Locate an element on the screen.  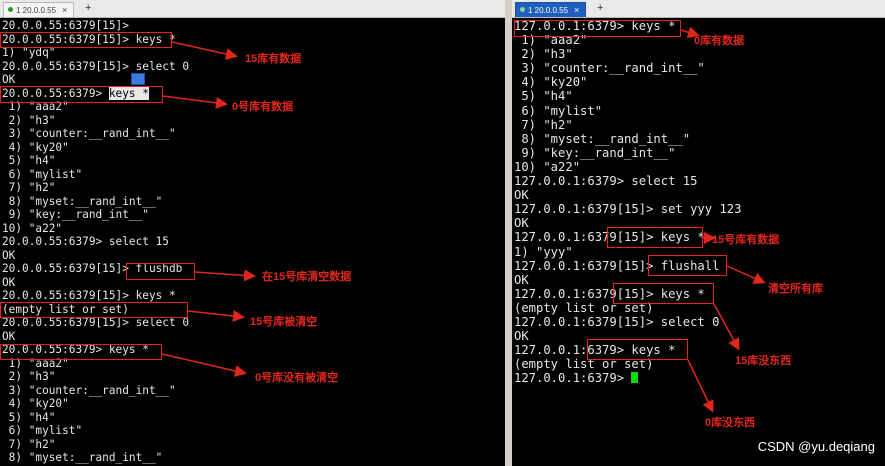
annotation-box-l3 is located at coordinates (160, 271).